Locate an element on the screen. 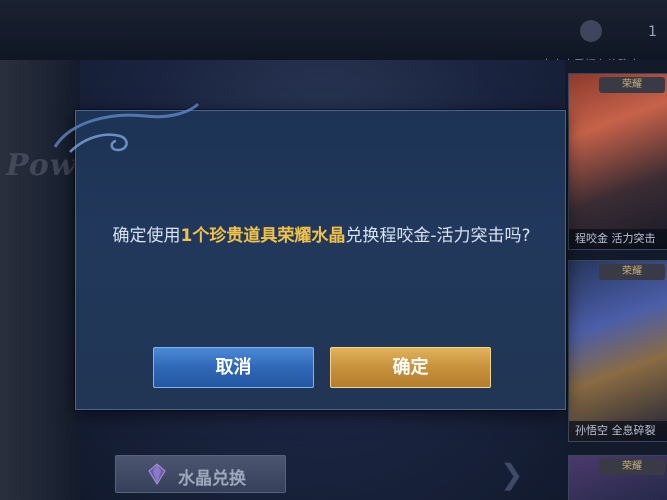  dialog-message: 确定使用1个珍贵道具荣耀水晶兑换程咬金-活力突击吗? is located at coordinates (321, 236).